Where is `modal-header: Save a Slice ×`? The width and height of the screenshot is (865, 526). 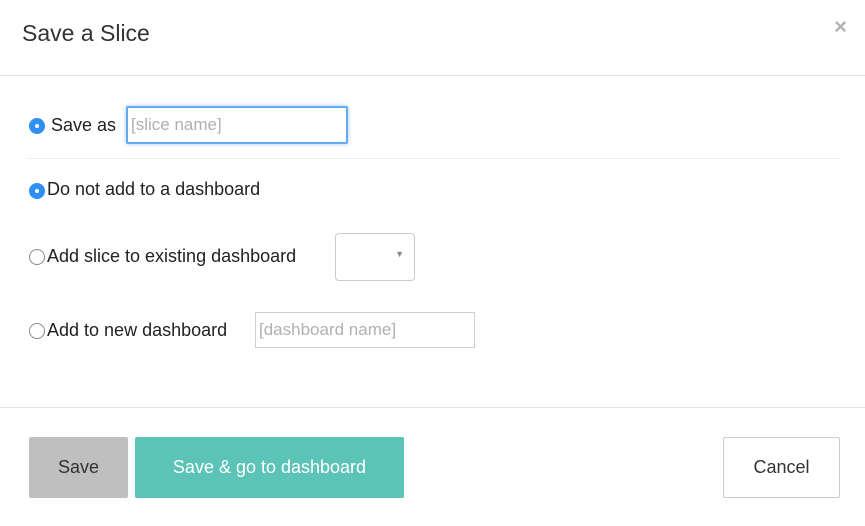
modal-header: Save a Slice × is located at coordinates (432, 38).